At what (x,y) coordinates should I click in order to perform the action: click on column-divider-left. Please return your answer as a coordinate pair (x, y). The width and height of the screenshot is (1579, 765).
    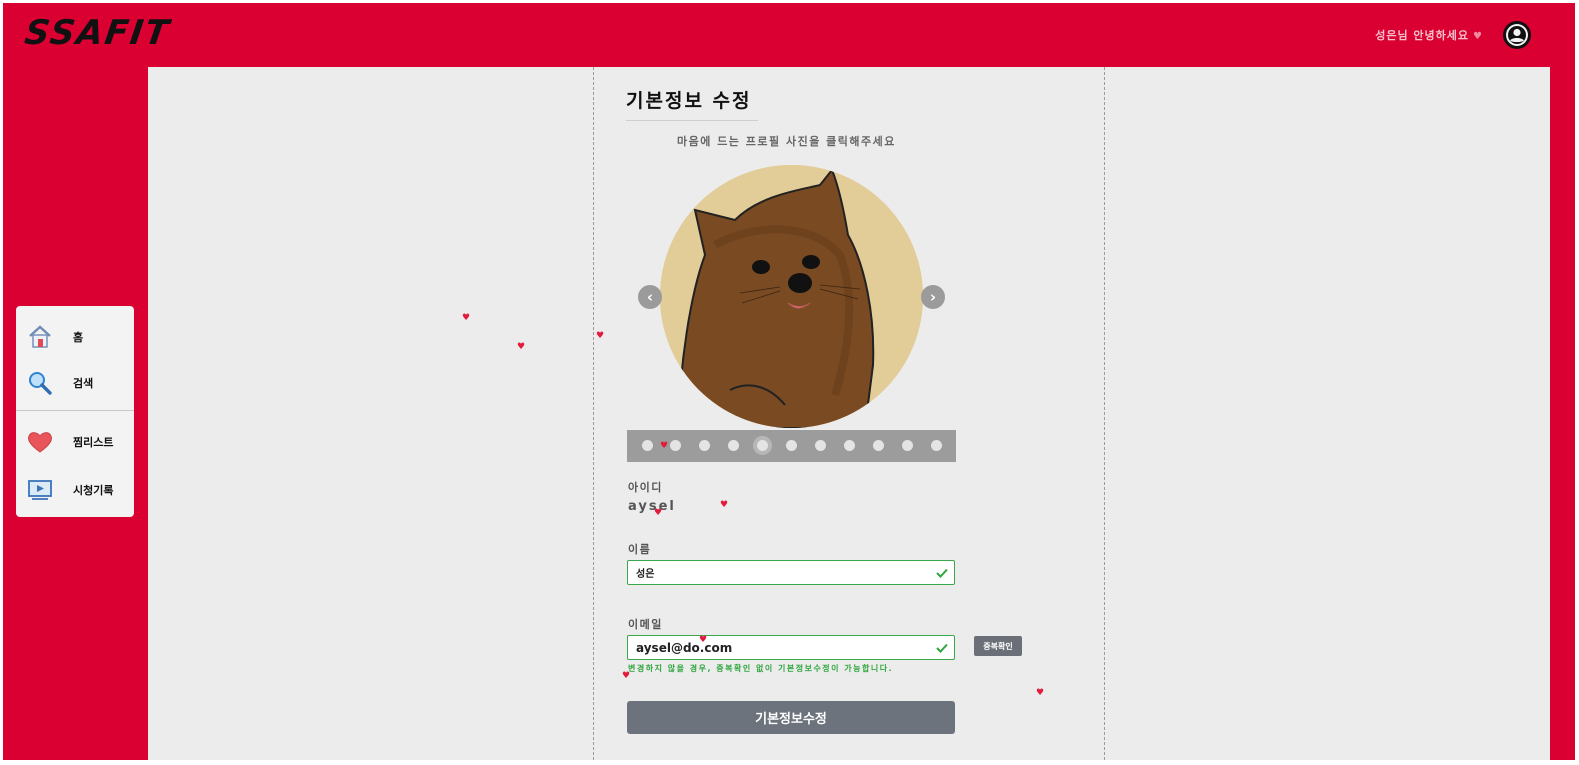
    Looking at the image, I should click on (593, 413).